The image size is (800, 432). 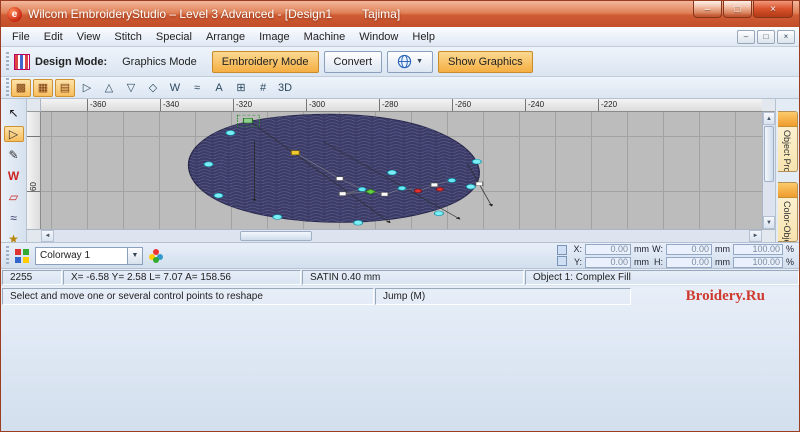 I want to click on colorway-select: Colorway 1 ▼, so click(x=89, y=255).